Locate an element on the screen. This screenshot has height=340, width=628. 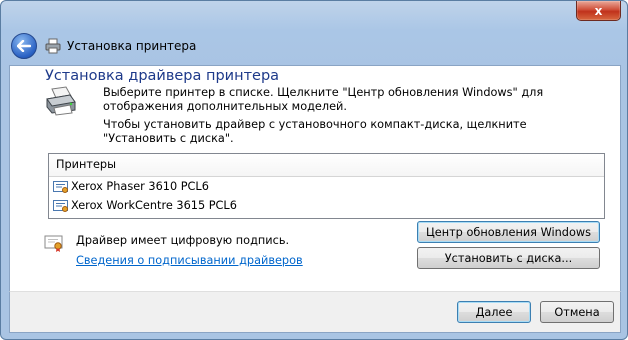
list-column-header: Принтеры is located at coordinates (326, 165).